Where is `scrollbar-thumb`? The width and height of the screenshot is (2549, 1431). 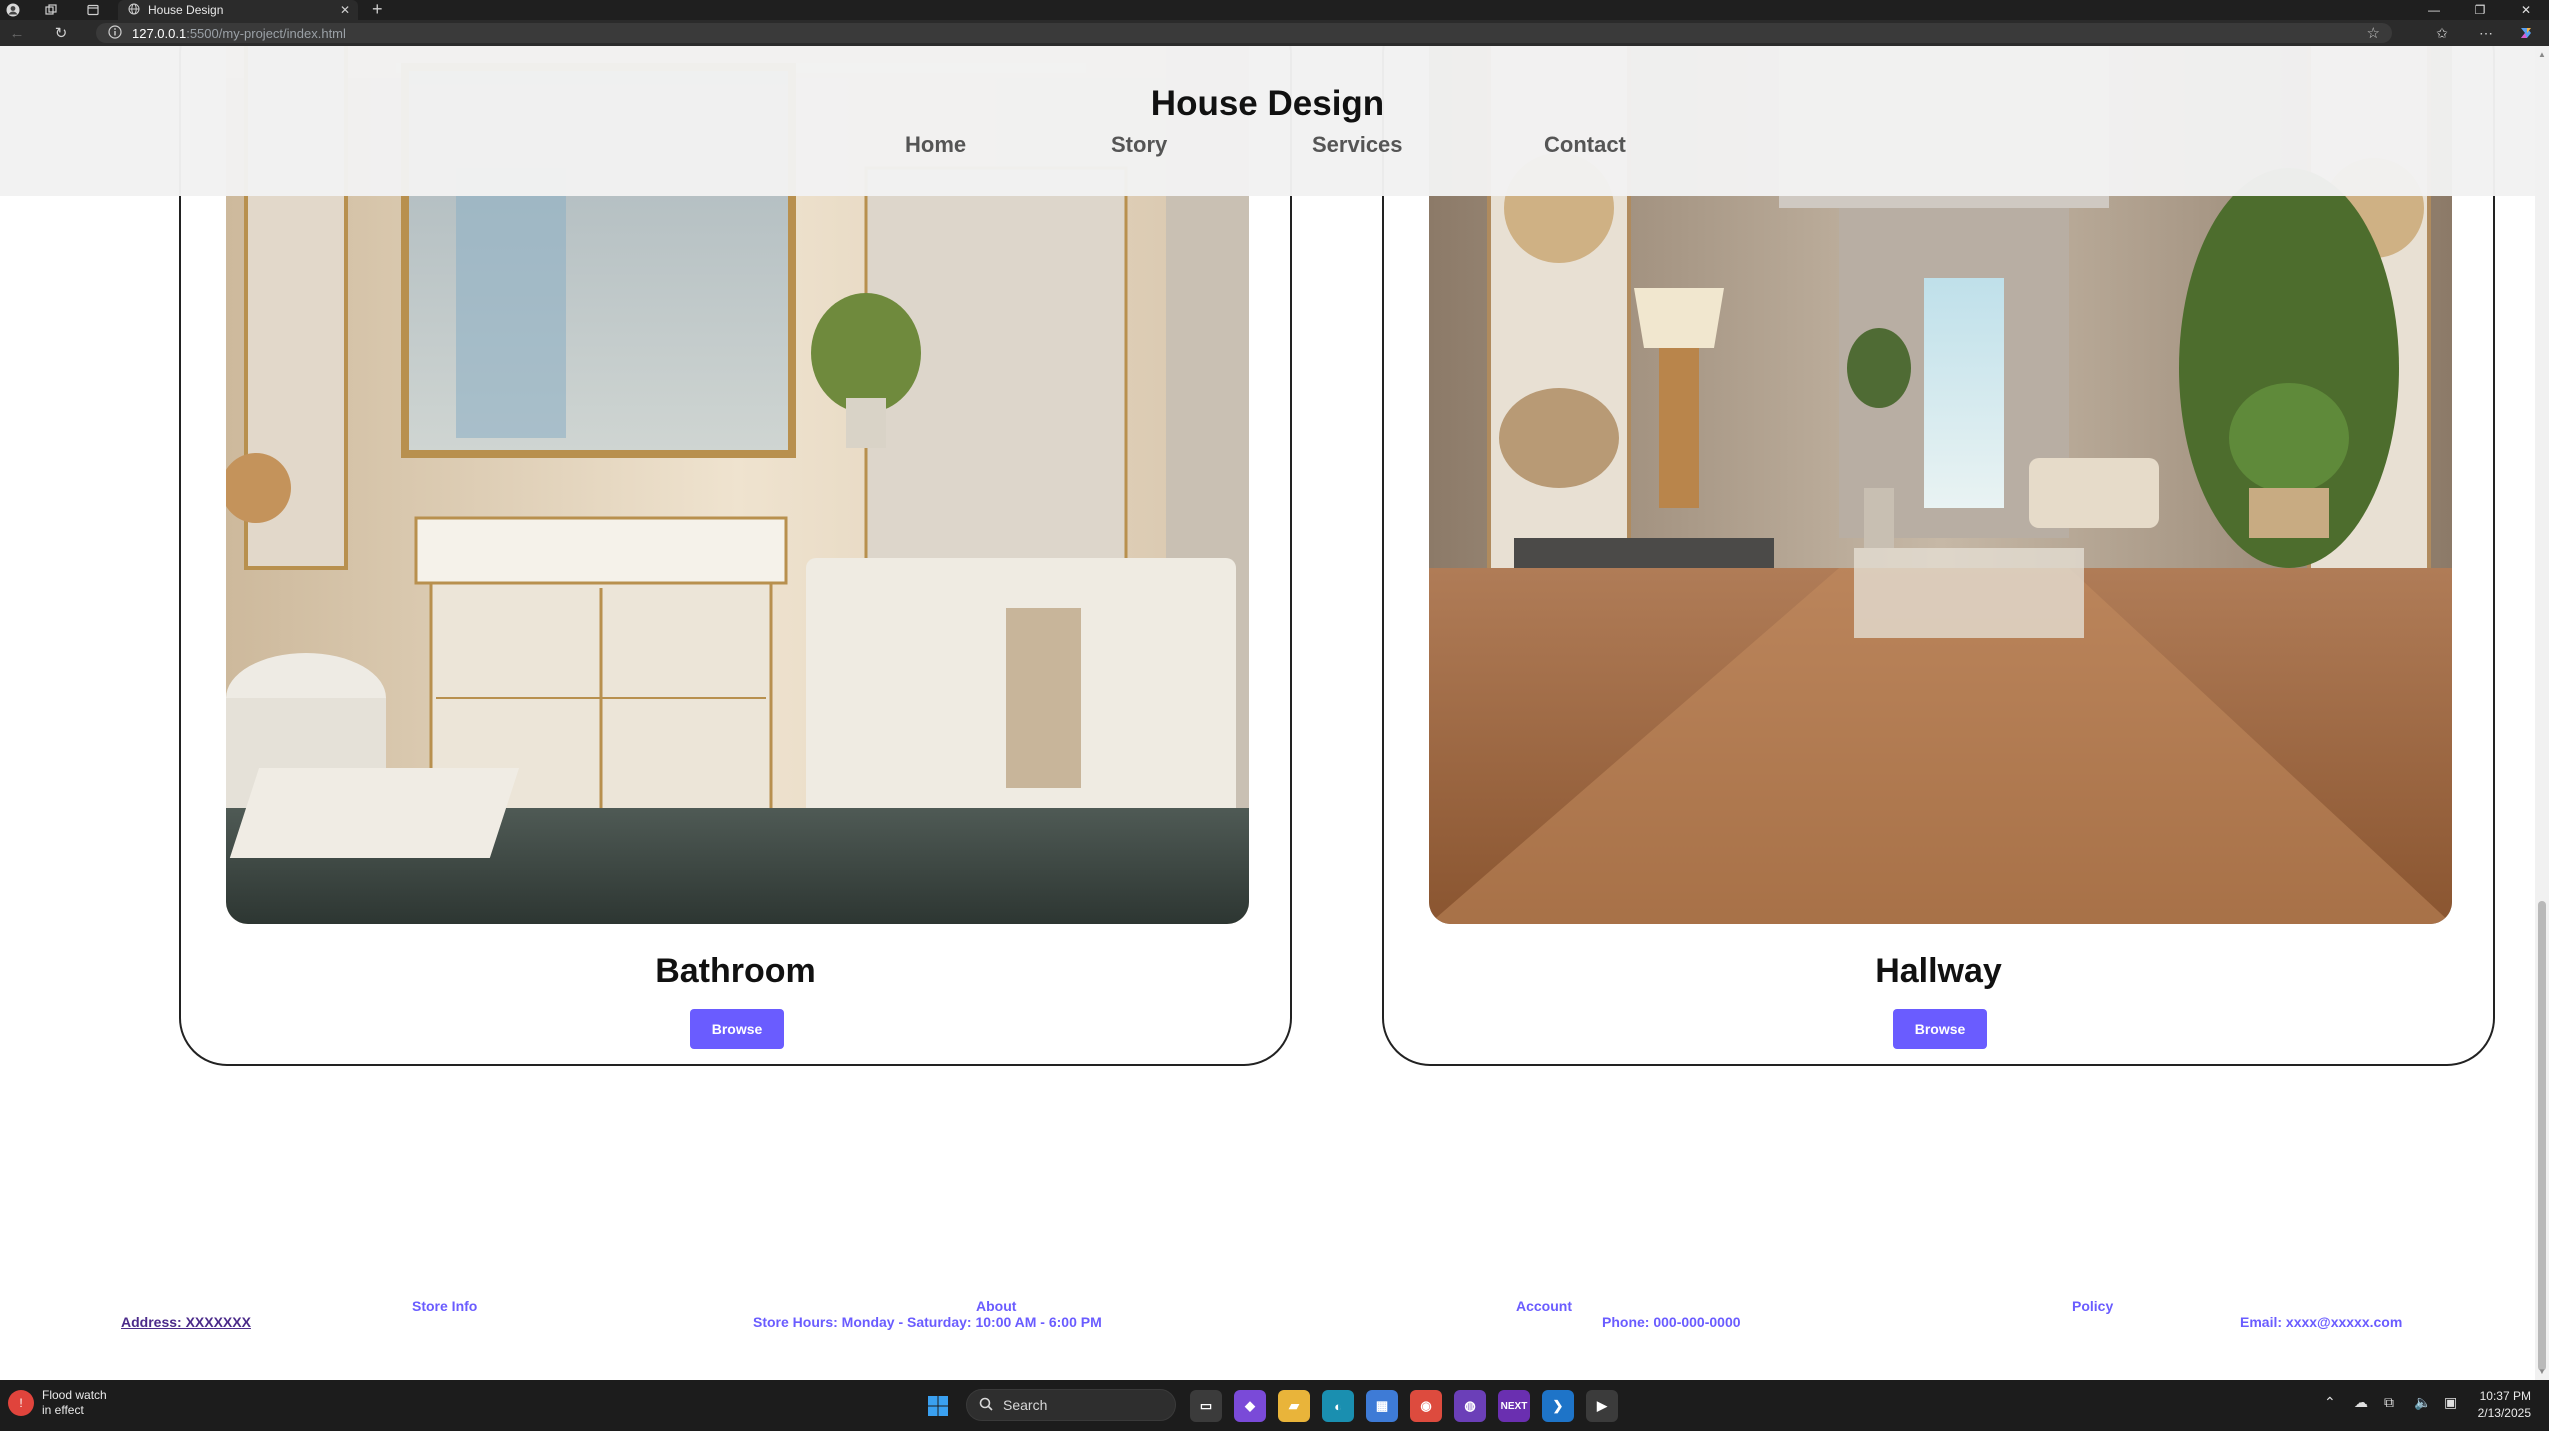
scrollbar-thumb is located at coordinates (2542, 1136).